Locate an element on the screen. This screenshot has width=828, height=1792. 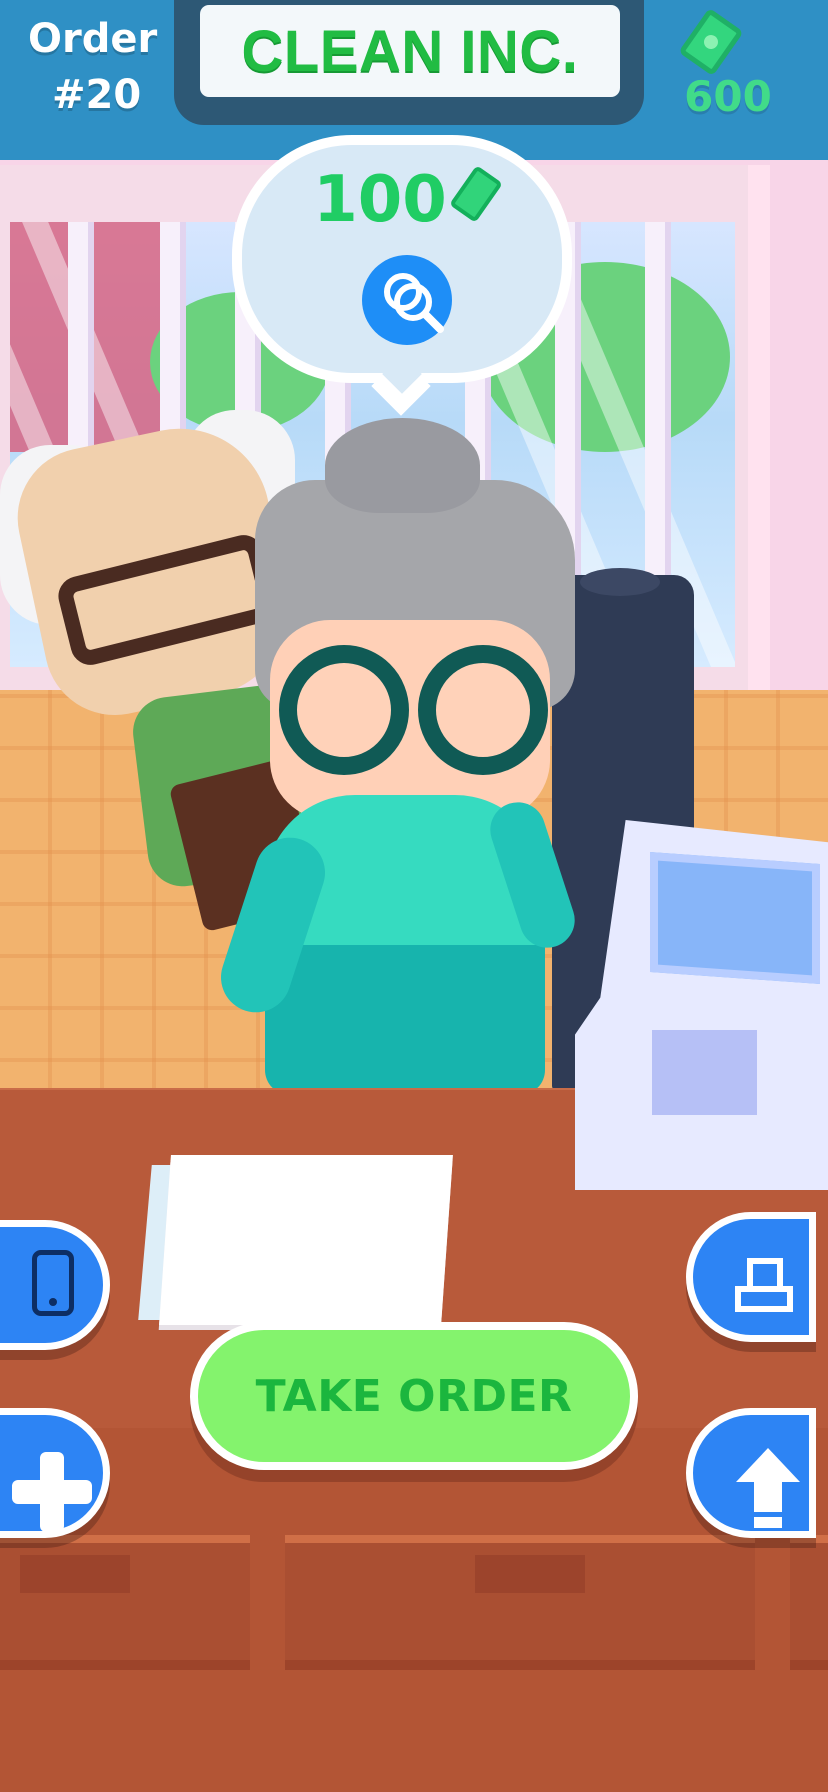
company-title: CLEAN INC. is located at coordinates (410, 51).